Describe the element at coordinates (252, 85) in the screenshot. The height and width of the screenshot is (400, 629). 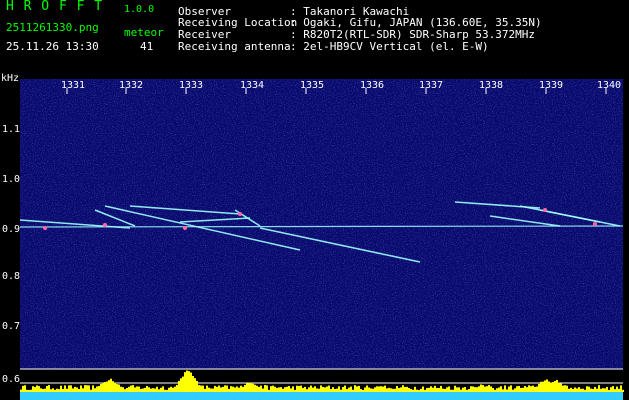
I see `x-tick-label: 1334` at that location.